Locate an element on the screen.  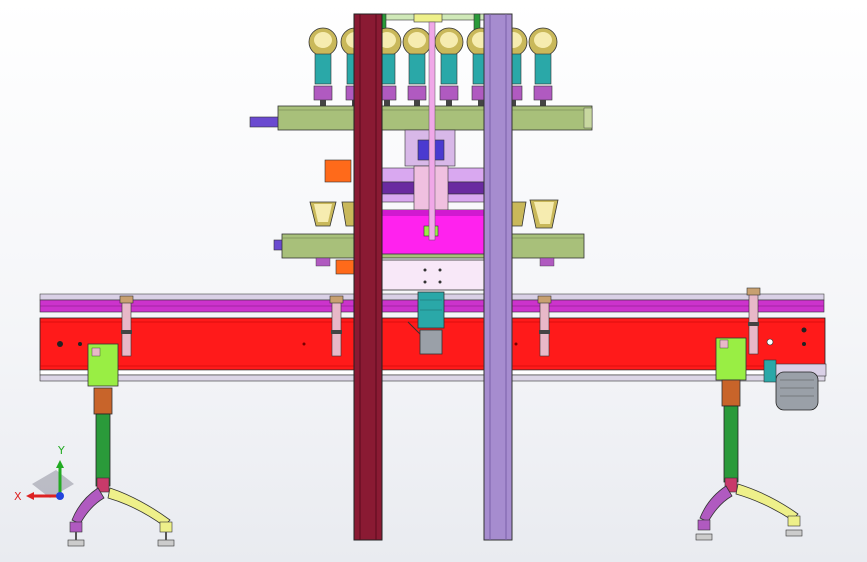
conveyor-bottom-strip is located at coordinates (432, 375).